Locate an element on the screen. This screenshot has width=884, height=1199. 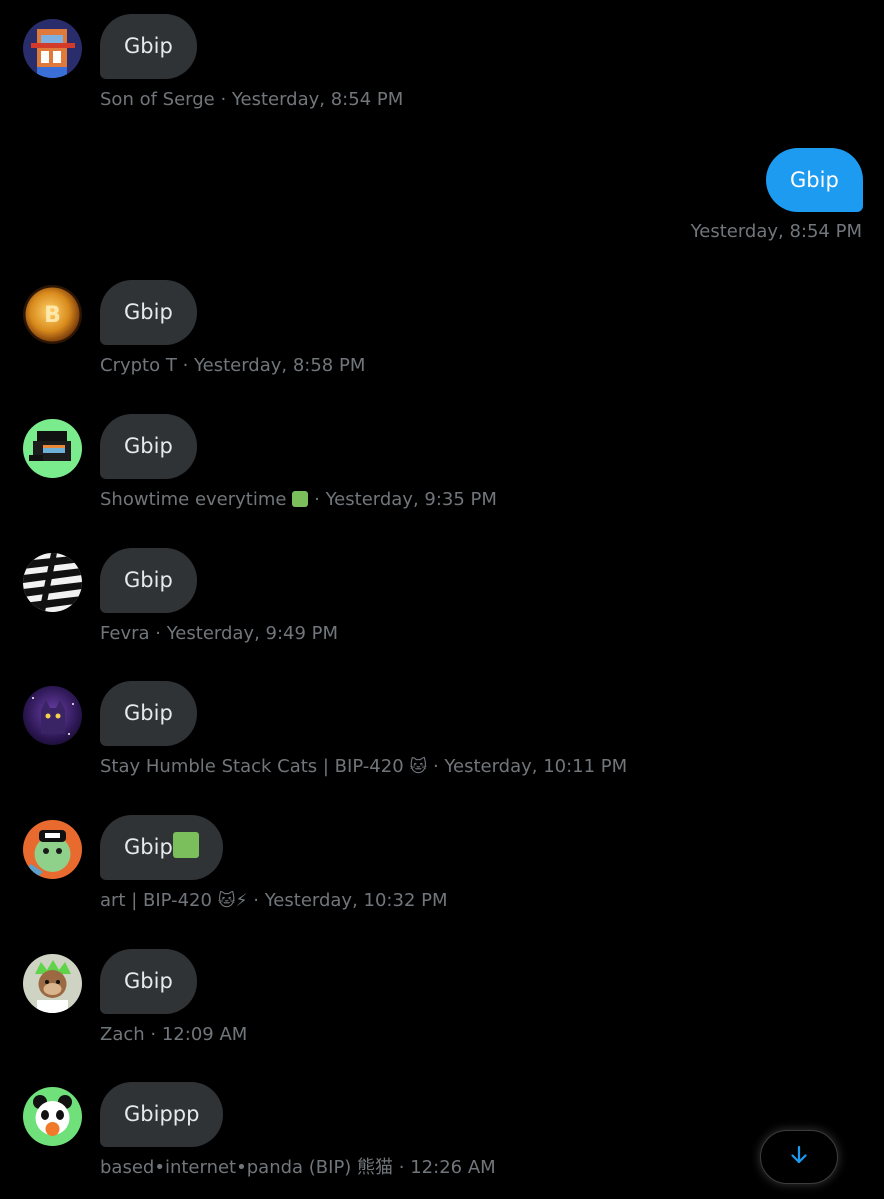
message-text: Gbippp is located at coordinates (162, 1114).